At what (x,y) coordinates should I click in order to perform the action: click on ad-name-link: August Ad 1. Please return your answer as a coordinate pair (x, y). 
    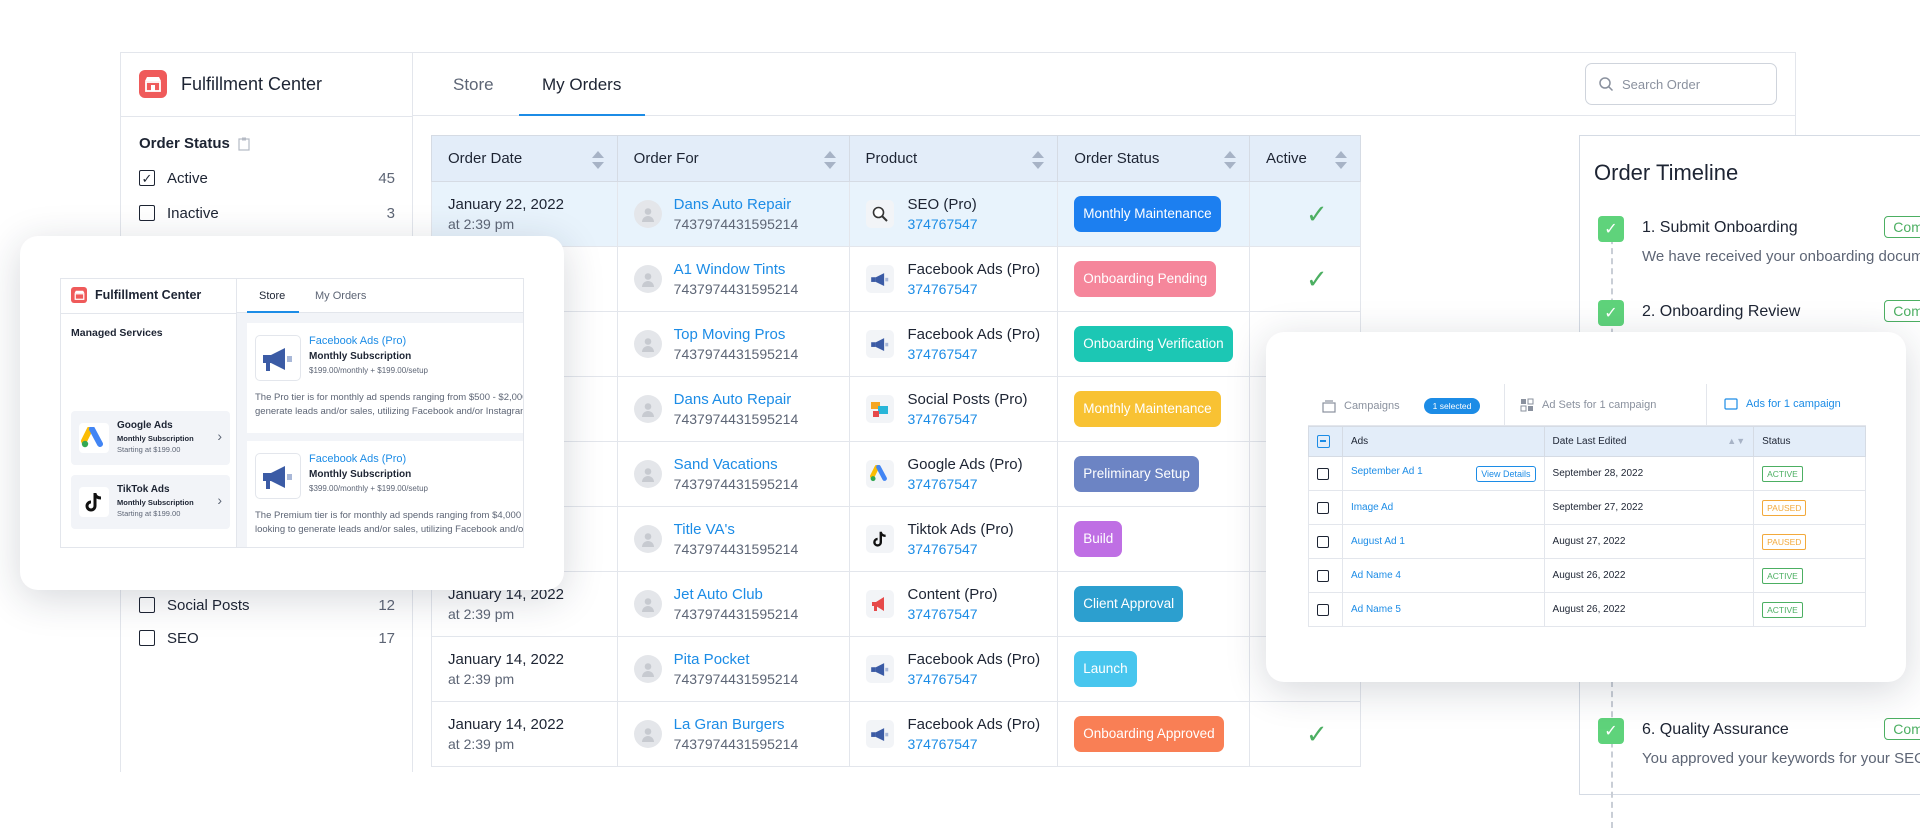
    Looking at the image, I should click on (1378, 541).